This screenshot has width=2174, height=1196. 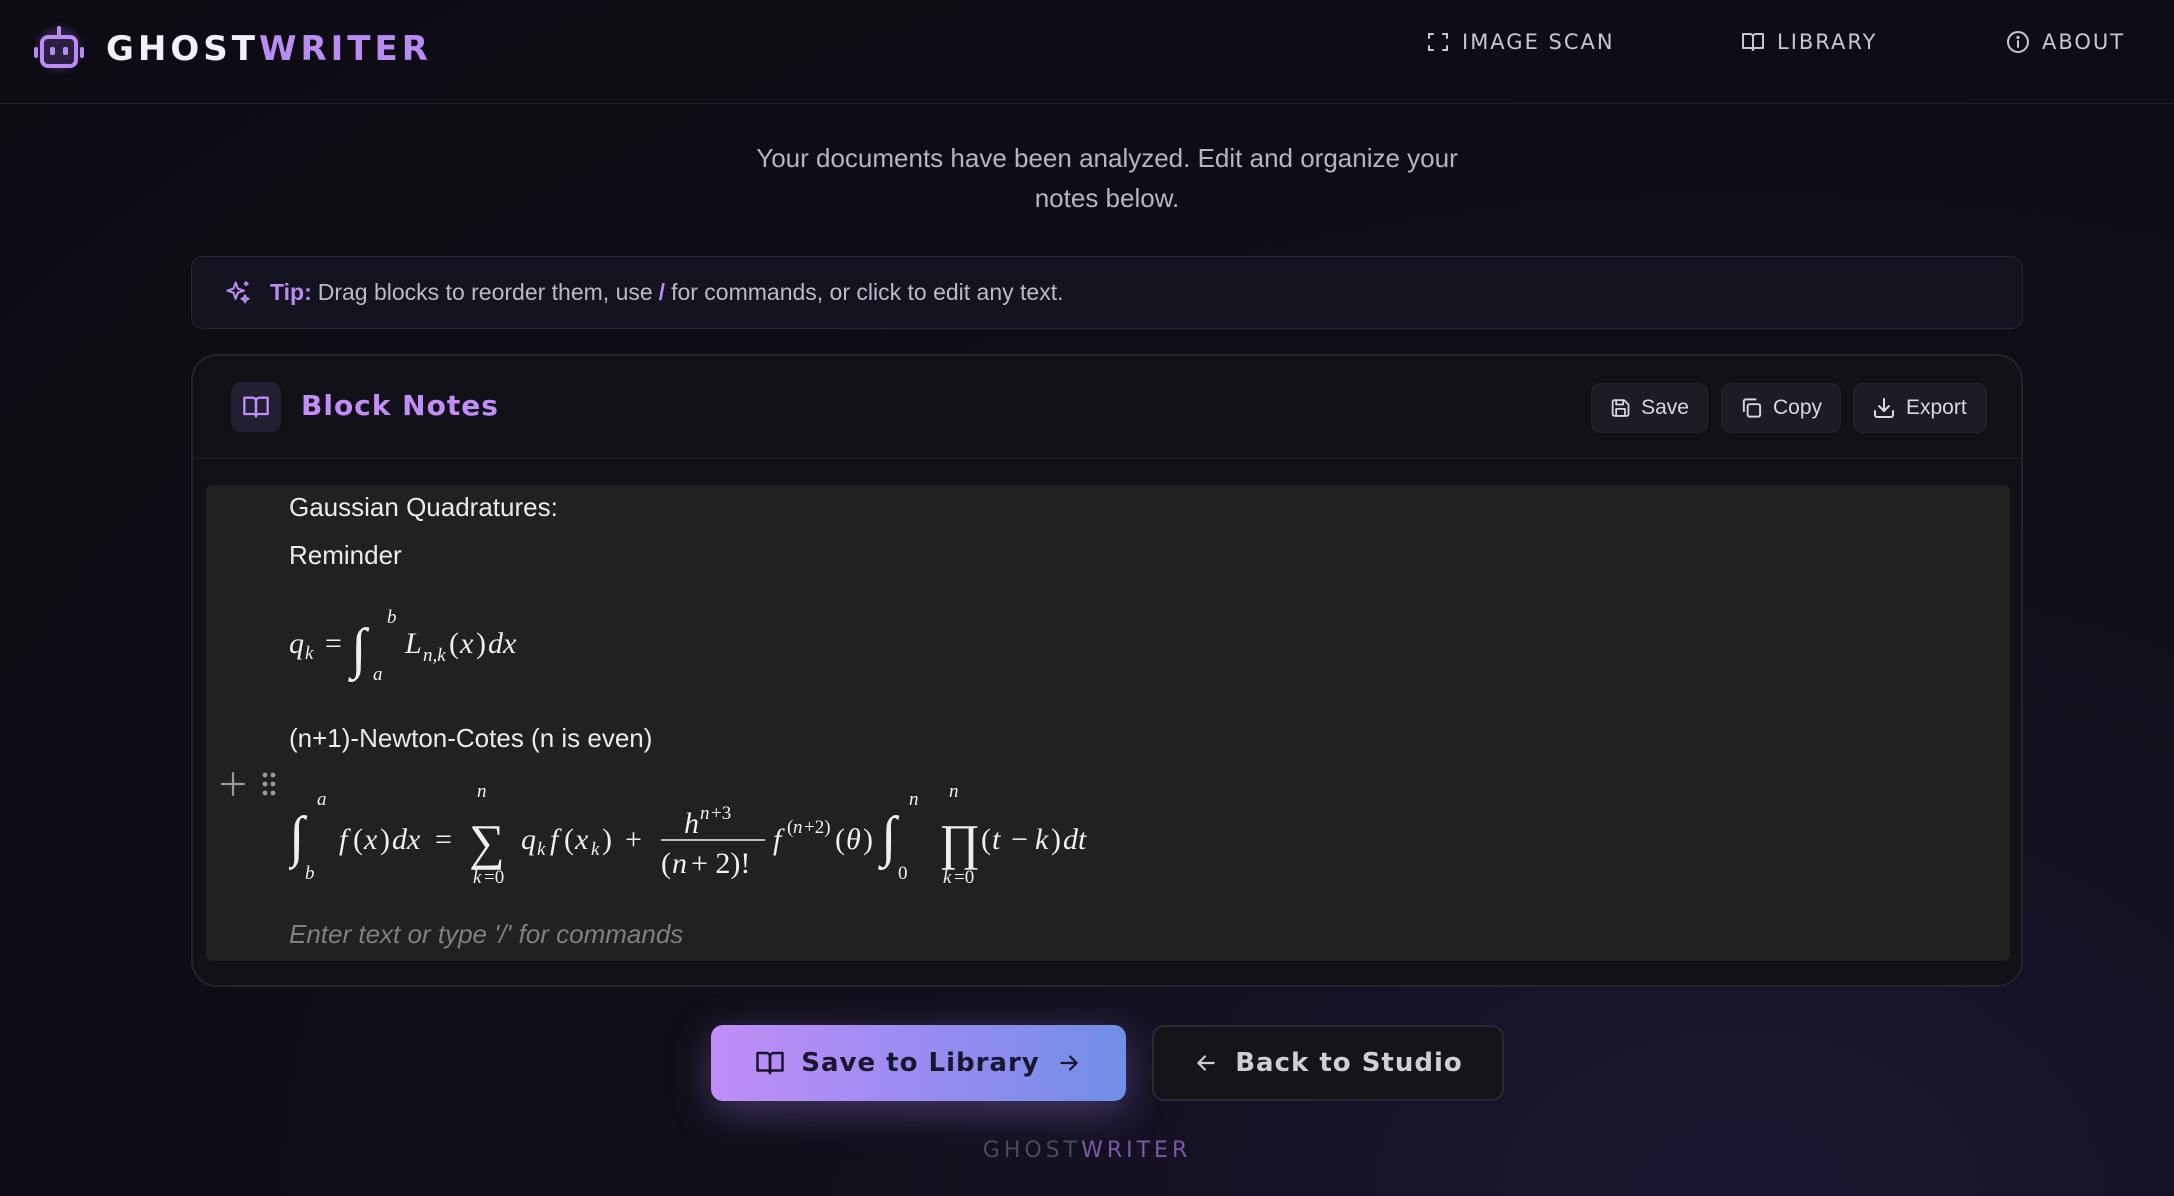 I want to click on scan-icon, so click(x=1438, y=42).